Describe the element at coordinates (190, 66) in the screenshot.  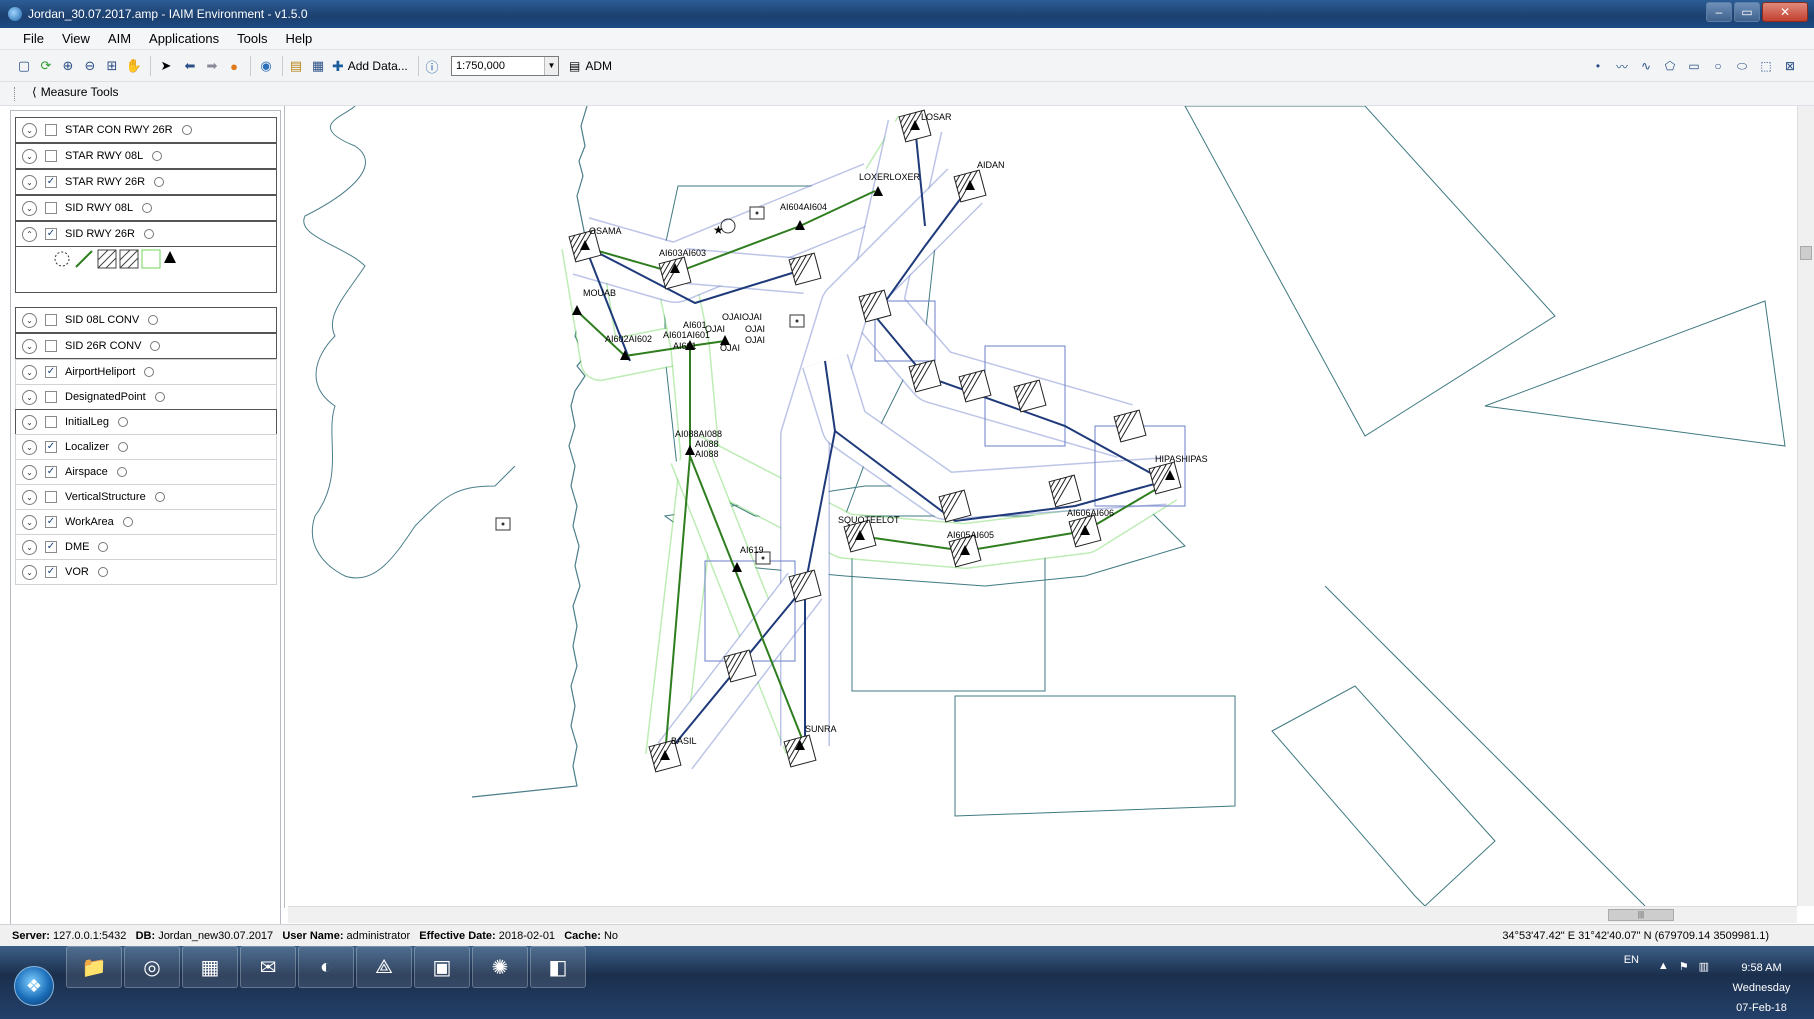
I see `back-arrow-icon: ⬅` at that location.